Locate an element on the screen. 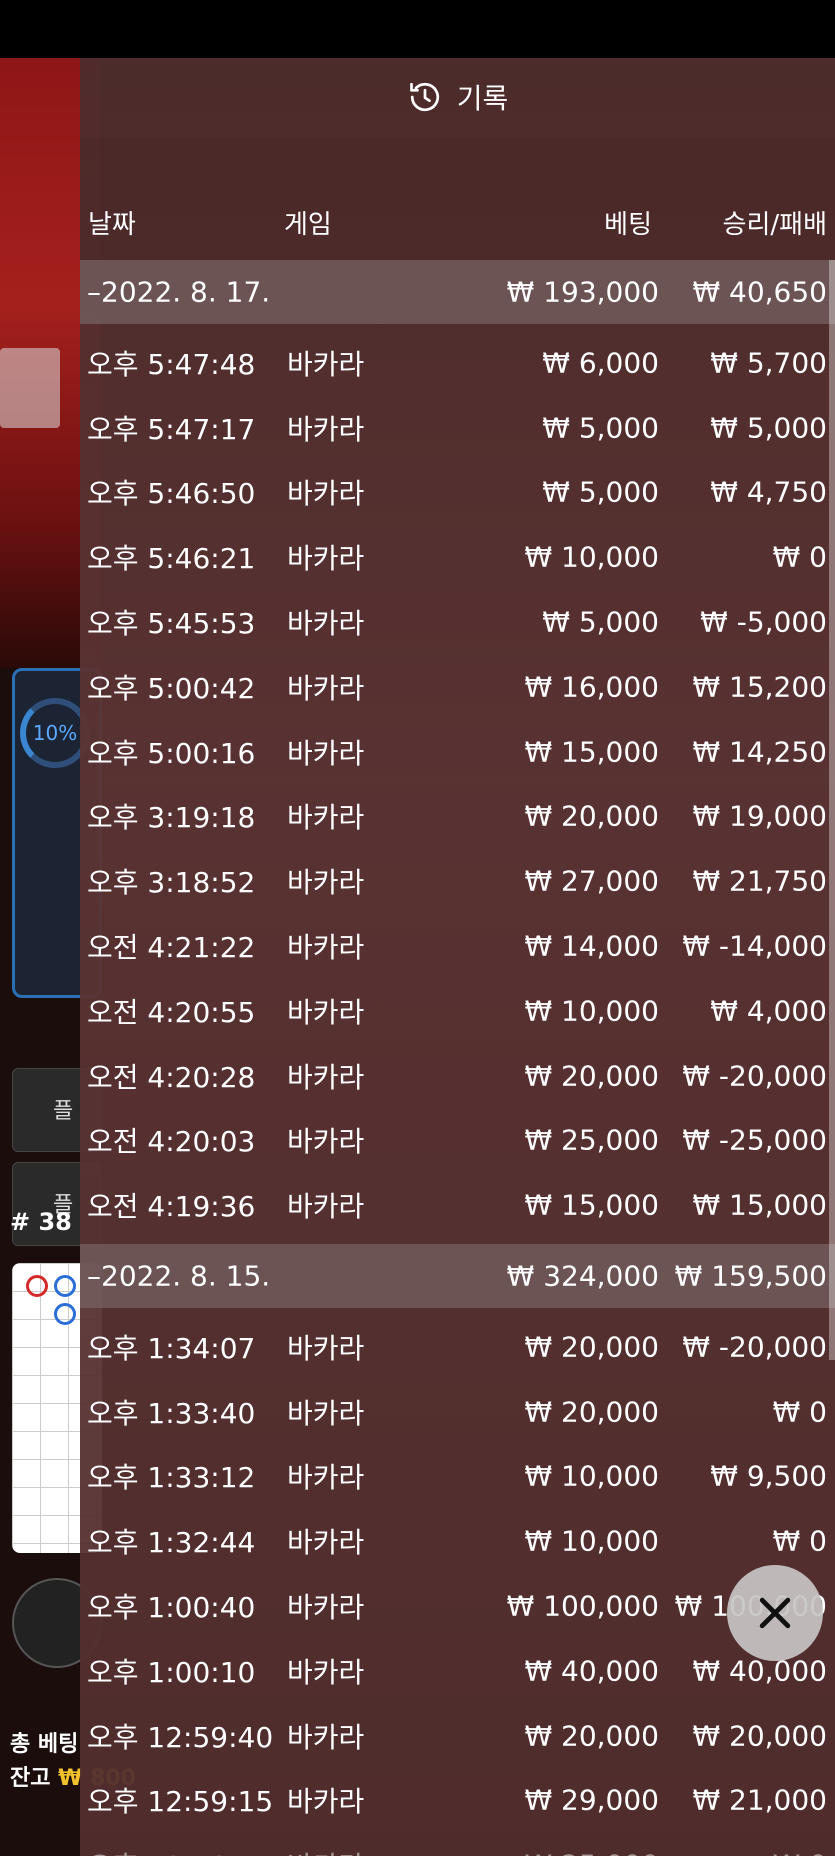 Image resolution: width=835 pixels, height=1856 pixels. history-row: 오후 1:32:44 바카라 ₩ 10,000 ₩ 0 is located at coordinates (457, 1541).